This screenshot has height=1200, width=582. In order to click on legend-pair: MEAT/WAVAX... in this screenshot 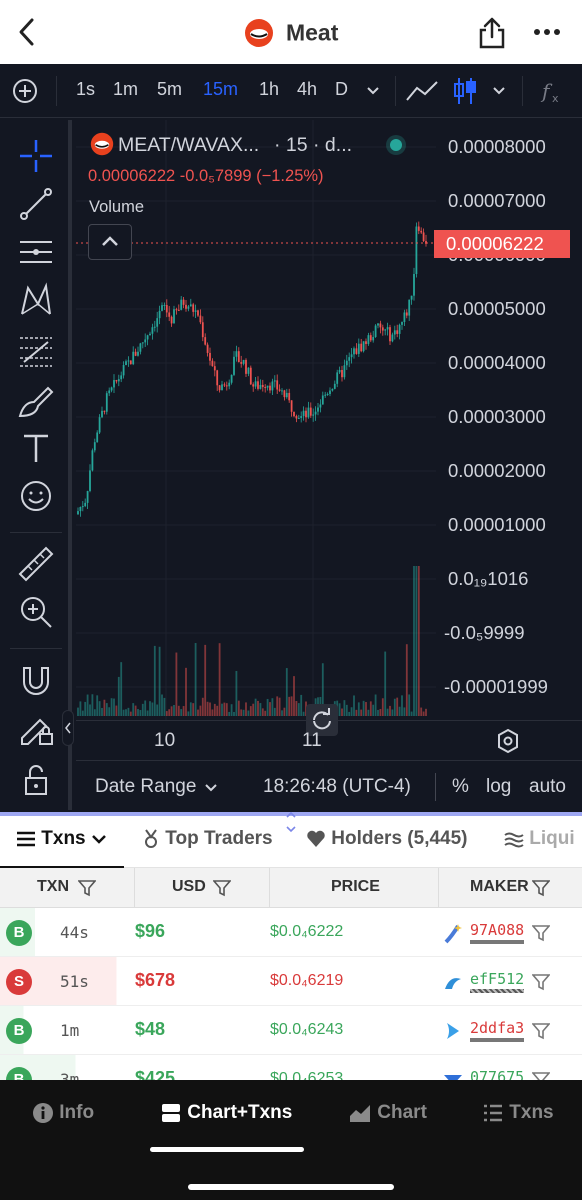, I will do `click(189, 145)`.